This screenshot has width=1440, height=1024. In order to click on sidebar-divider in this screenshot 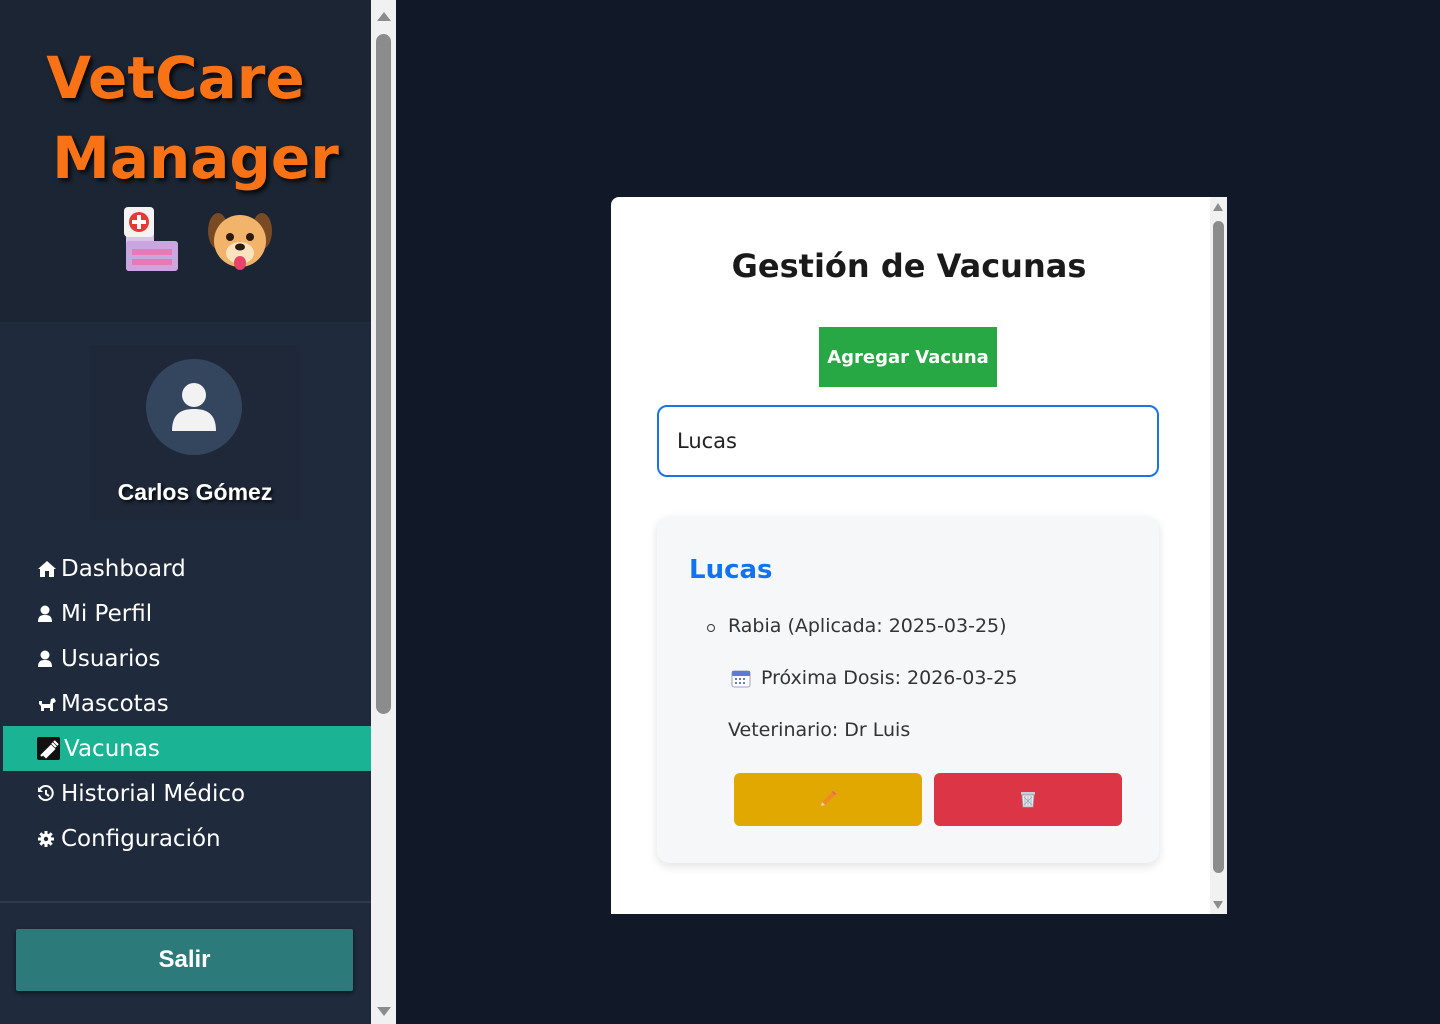, I will do `click(185, 902)`.